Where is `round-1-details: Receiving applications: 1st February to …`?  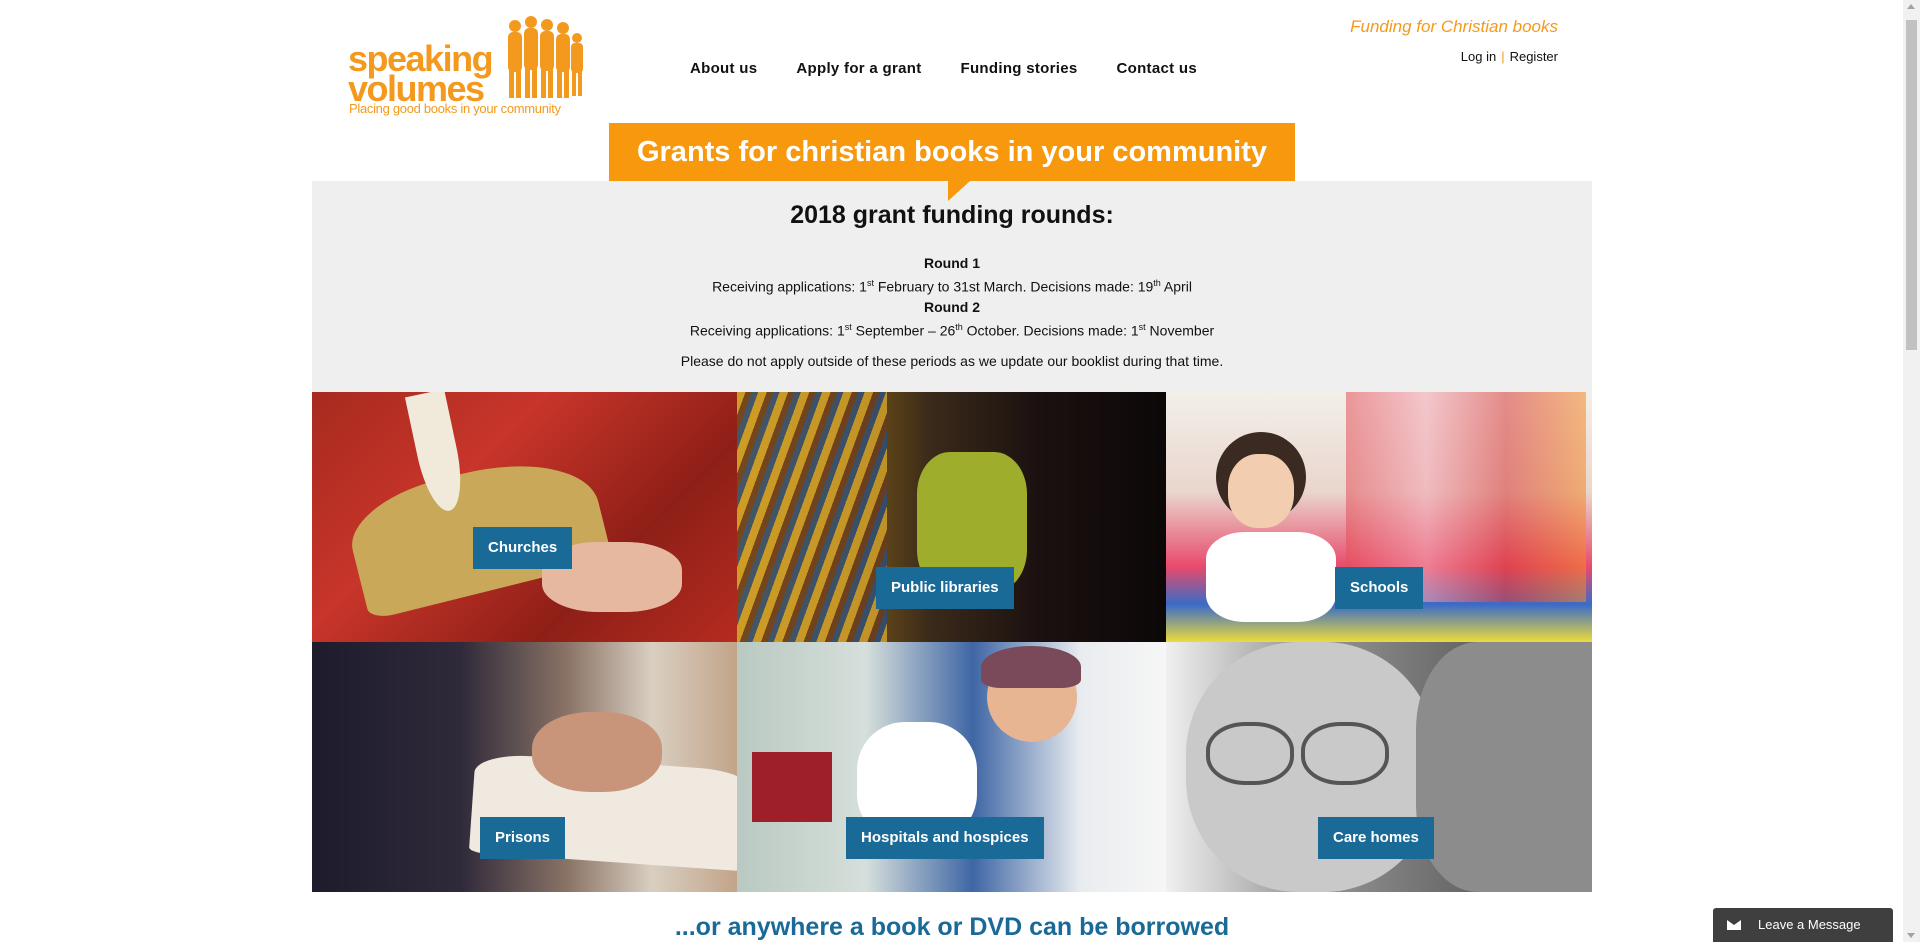
round-1-details: Receiving applications: 1st February to … is located at coordinates (952, 286).